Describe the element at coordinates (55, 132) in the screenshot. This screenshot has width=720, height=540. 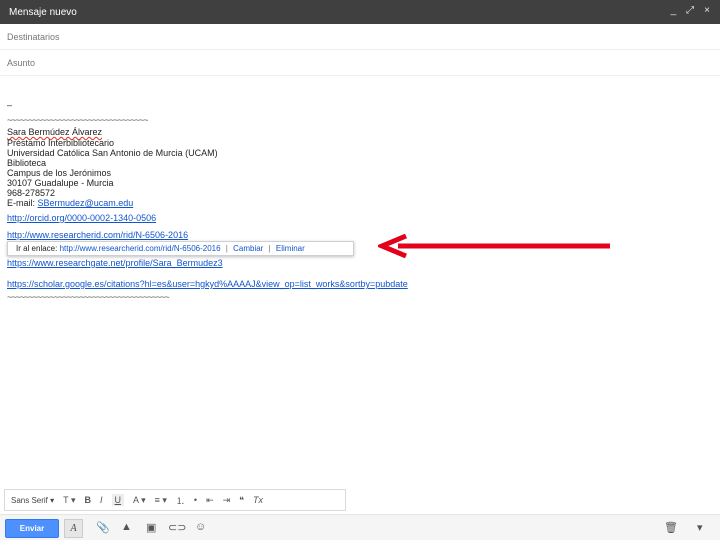
I see `signature-name: Sara Bermúdez Álvarez` at that location.